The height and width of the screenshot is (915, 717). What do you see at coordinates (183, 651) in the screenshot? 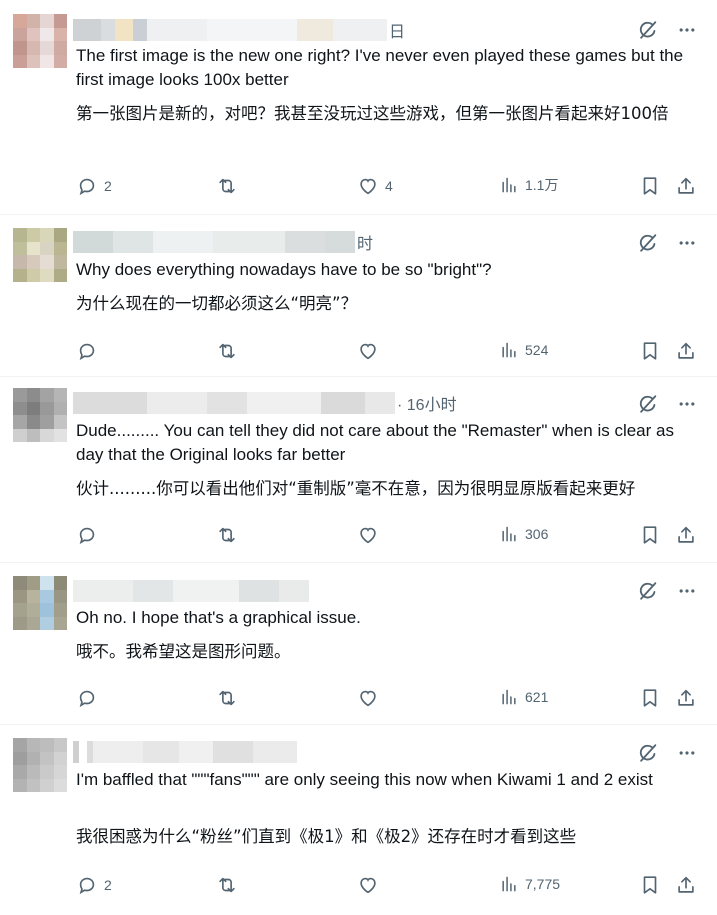
I see `translated-text: 哦不。我希望这是图形问题。` at bounding box center [183, 651].